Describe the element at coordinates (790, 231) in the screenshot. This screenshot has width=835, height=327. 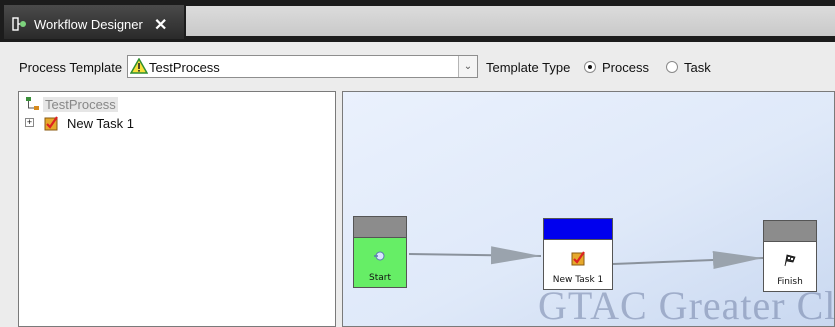
I see `finish-node-header` at that location.